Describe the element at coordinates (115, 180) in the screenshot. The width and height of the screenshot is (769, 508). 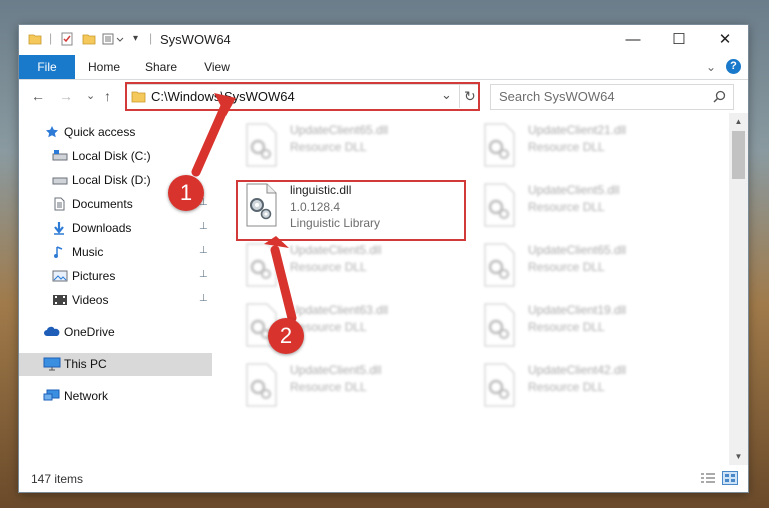
I see `nav-item-local-disk-d: Local Disk (D:)` at that location.